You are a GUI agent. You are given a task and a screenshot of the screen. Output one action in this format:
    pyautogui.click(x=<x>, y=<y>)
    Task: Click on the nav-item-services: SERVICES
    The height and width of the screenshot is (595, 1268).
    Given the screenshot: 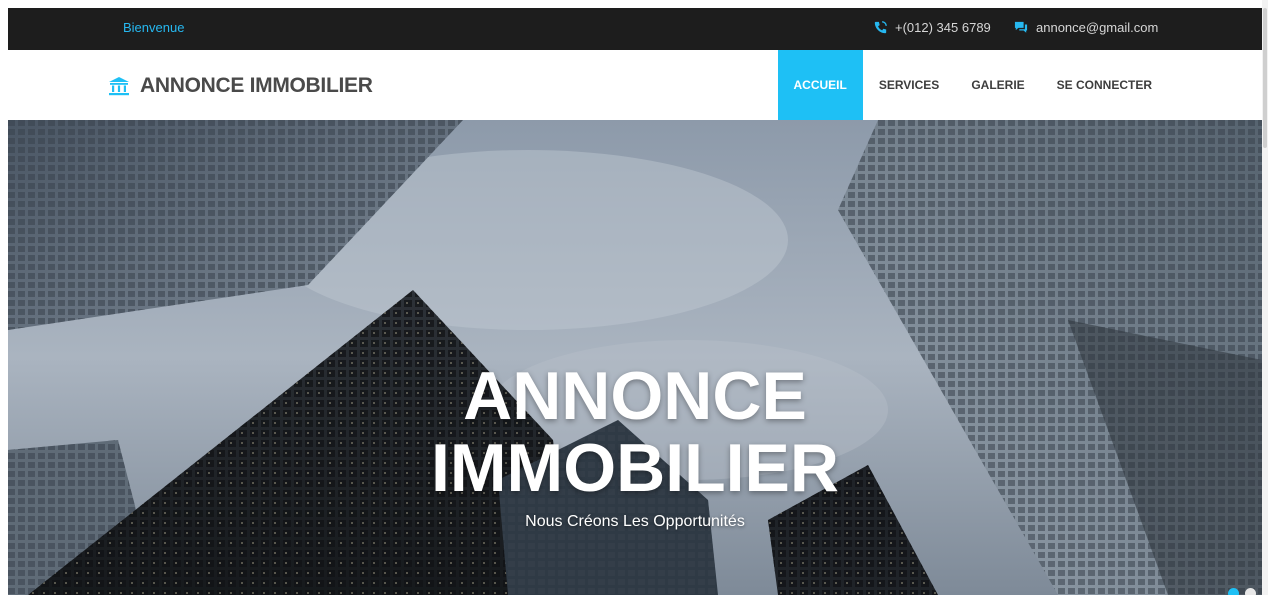 What is the action you would take?
    pyautogui.click(x=909, y=85)
    